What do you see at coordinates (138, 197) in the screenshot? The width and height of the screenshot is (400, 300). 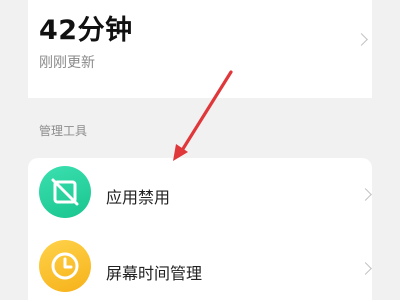 I see `list-item-label: 应用禁用` at bounding box center [138, 197].